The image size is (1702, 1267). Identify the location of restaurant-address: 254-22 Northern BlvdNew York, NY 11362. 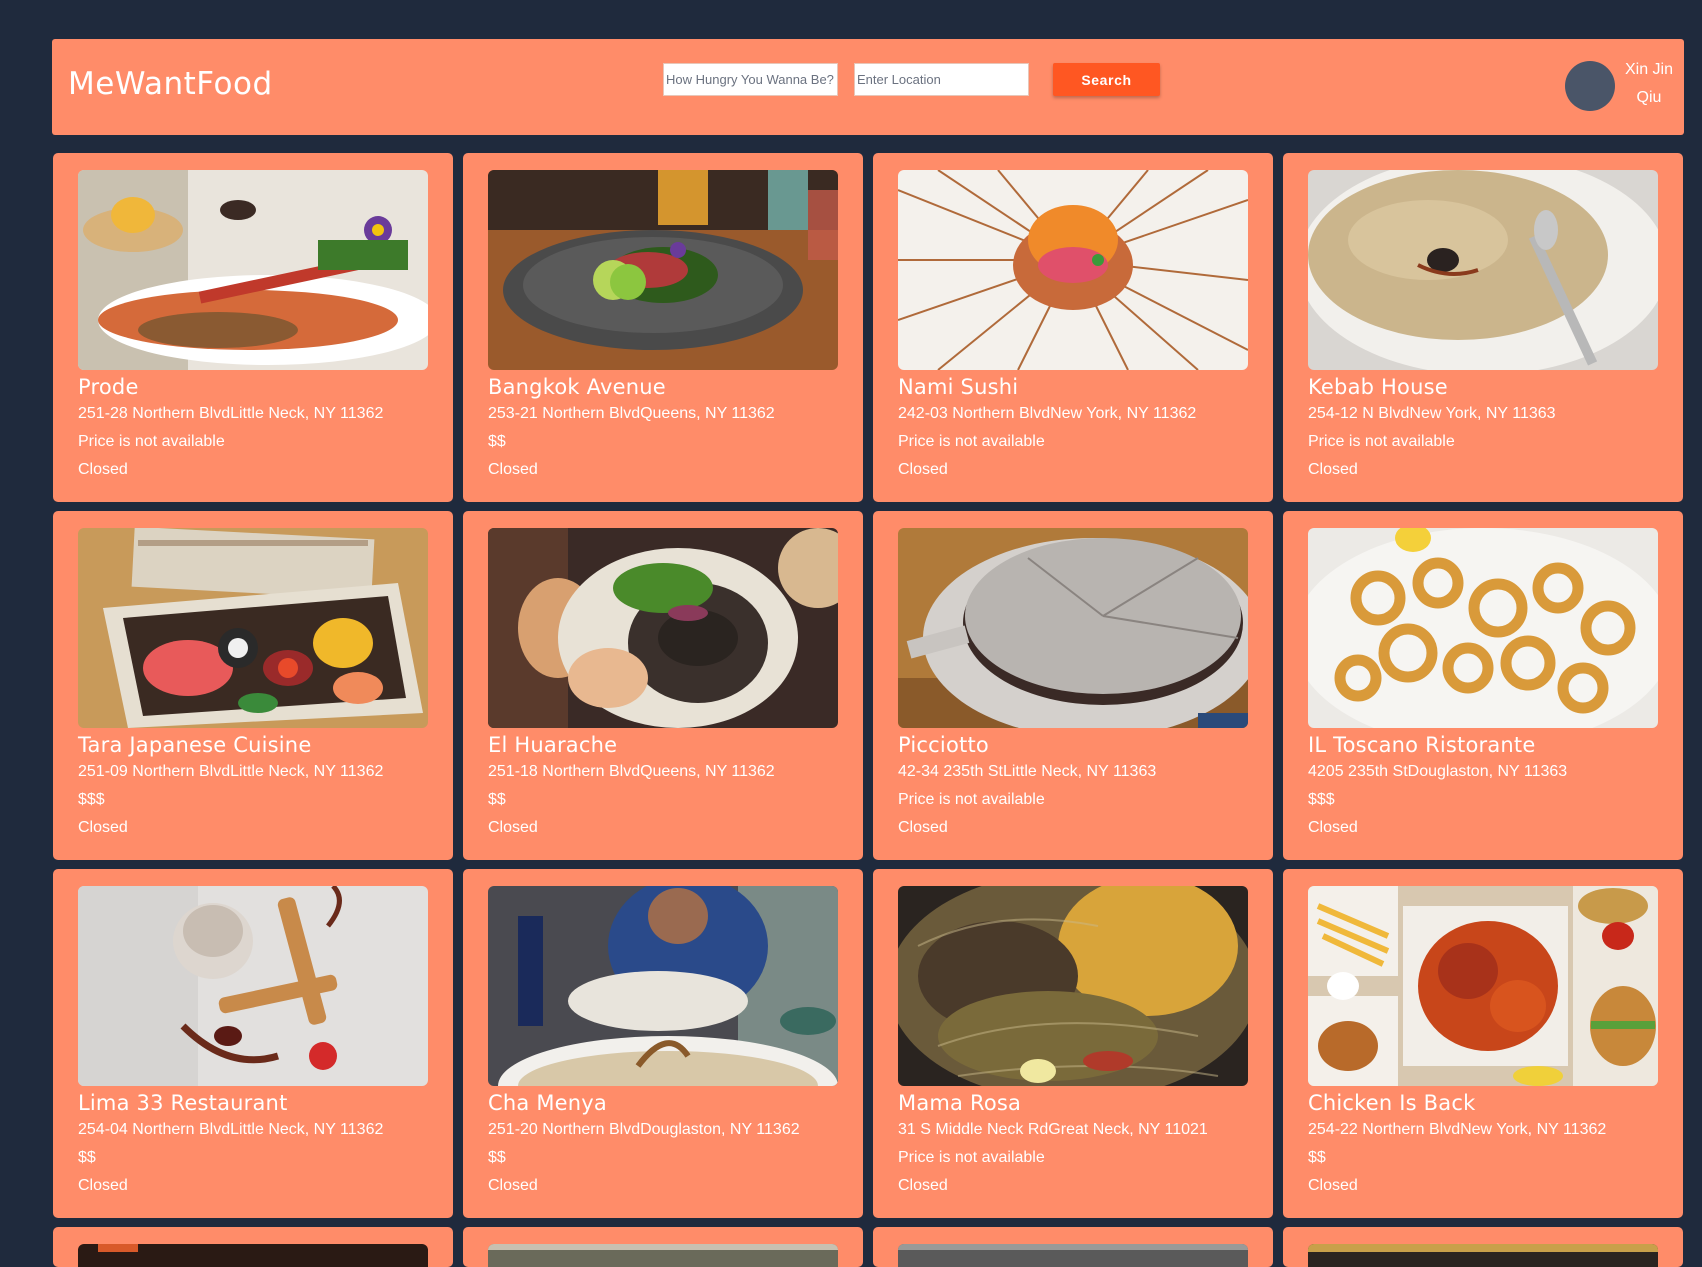
(1457, 1129).